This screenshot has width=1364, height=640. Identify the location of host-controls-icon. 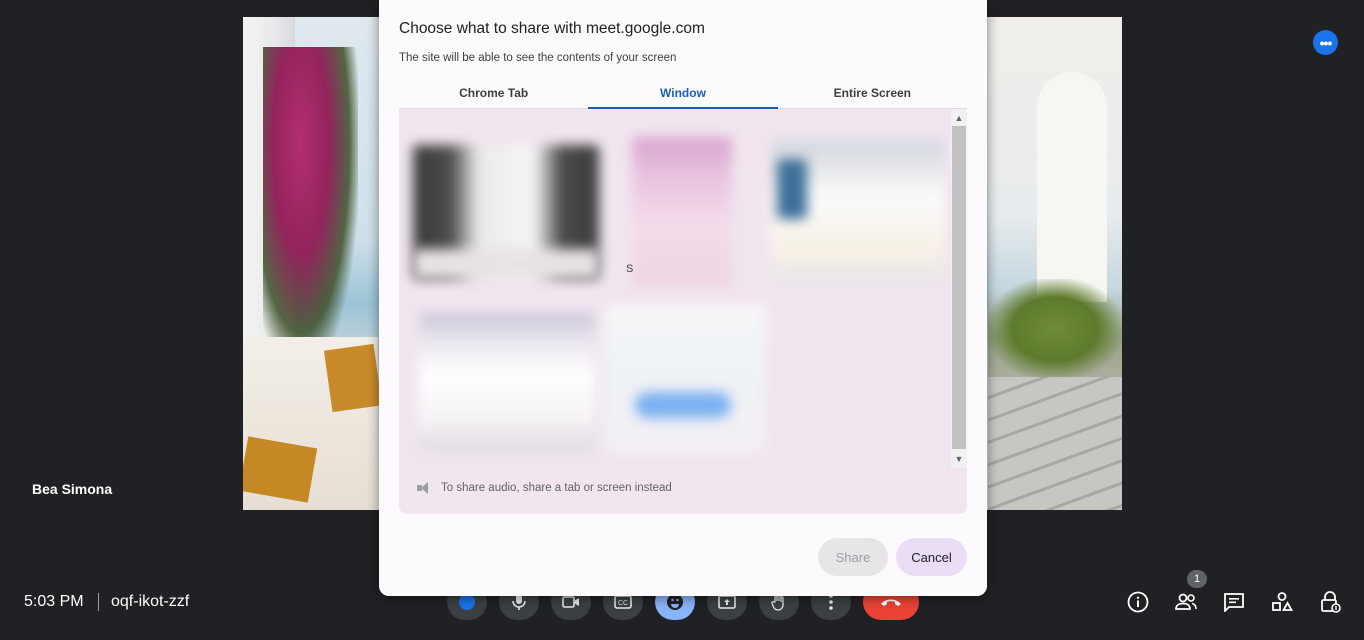
(1331, 602).